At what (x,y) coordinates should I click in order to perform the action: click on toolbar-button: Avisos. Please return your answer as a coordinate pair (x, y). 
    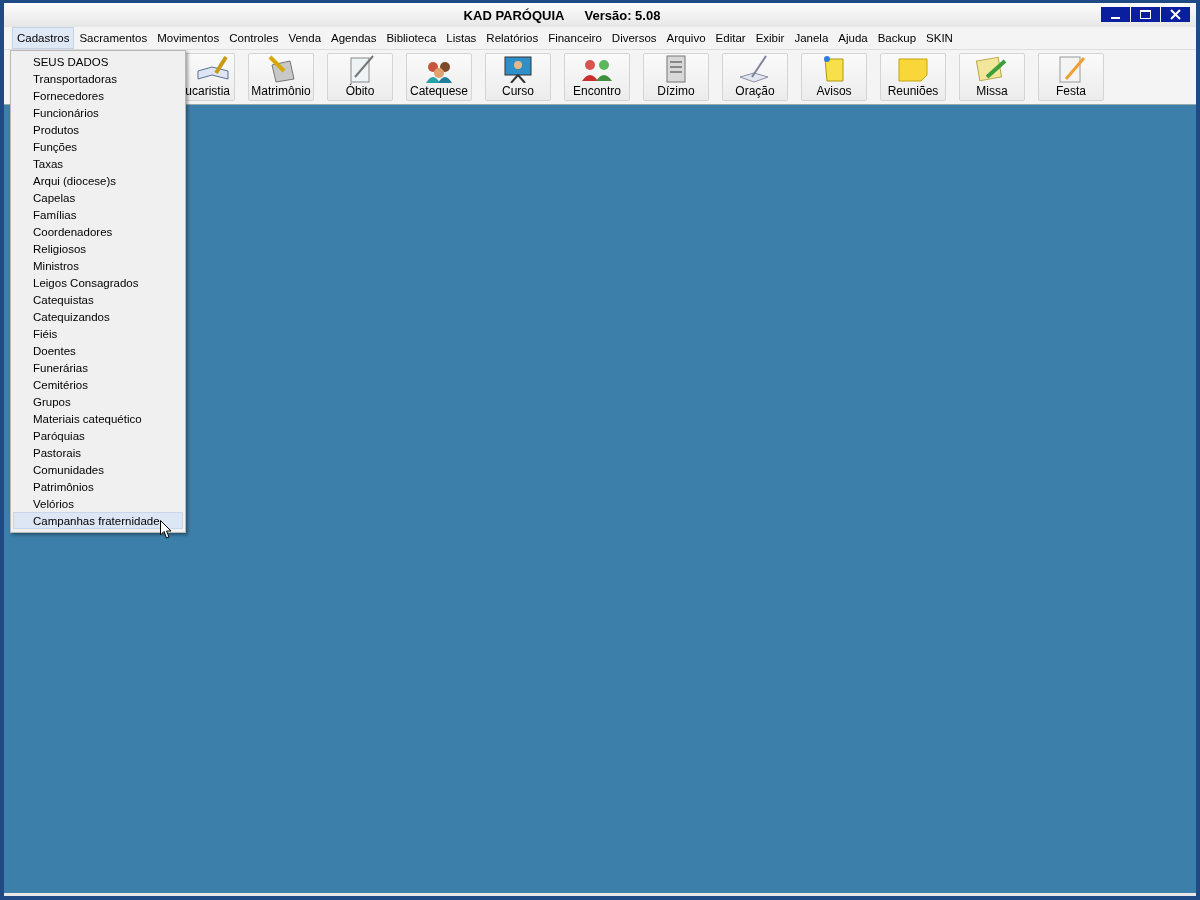
    Looking at the image, I should click on (834, 77).